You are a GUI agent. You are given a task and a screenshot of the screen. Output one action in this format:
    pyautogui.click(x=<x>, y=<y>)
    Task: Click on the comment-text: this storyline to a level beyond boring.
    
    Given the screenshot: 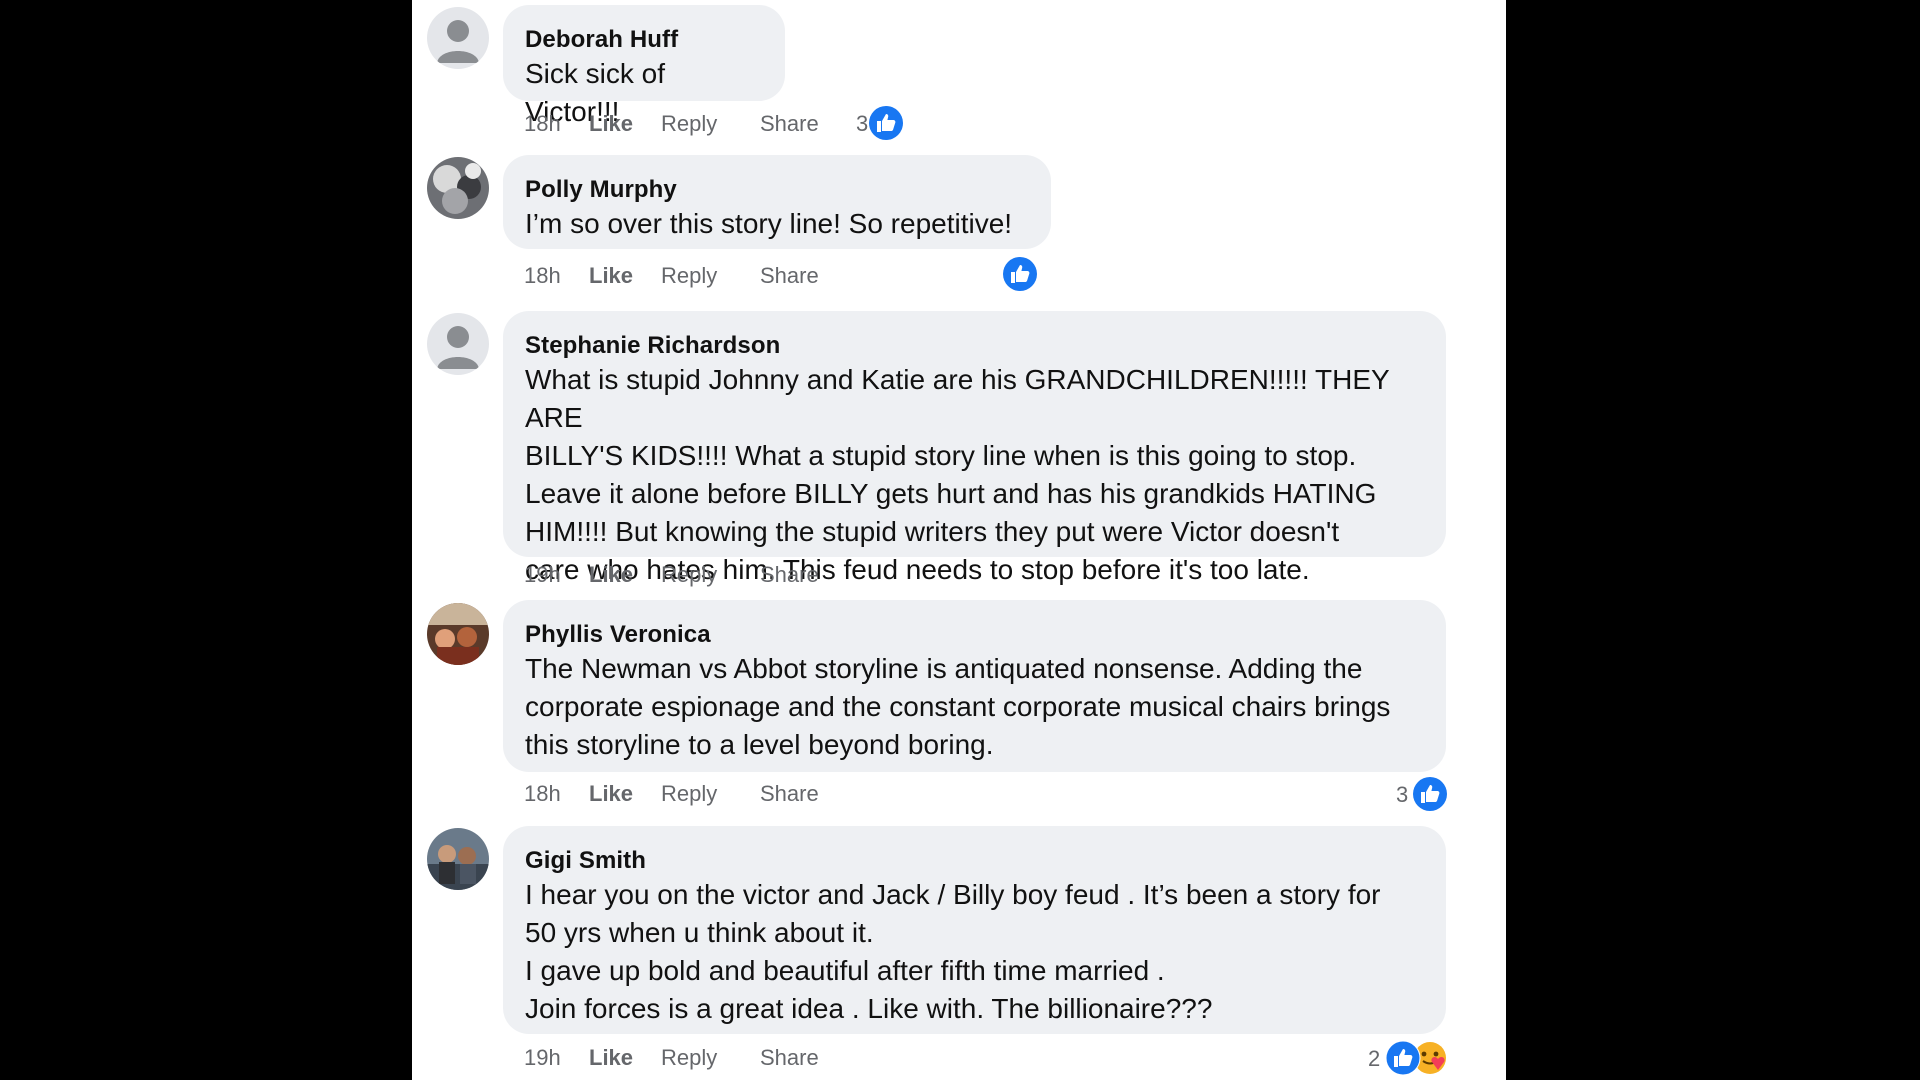 What is the action you would take?
    pyautogui.click(x=759, y=744)
    